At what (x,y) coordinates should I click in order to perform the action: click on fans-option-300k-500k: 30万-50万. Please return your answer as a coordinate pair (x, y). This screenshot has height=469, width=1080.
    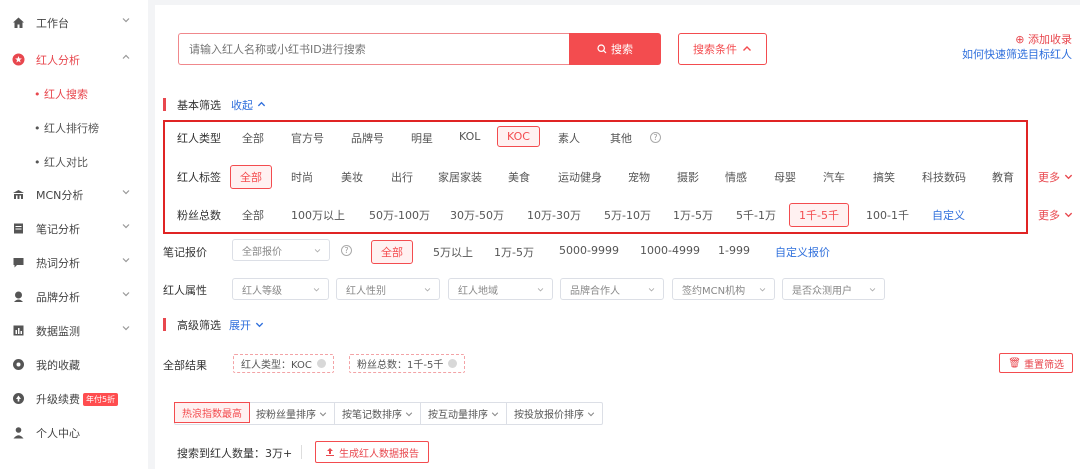
    Looking at the image, I should click on (477, 215).